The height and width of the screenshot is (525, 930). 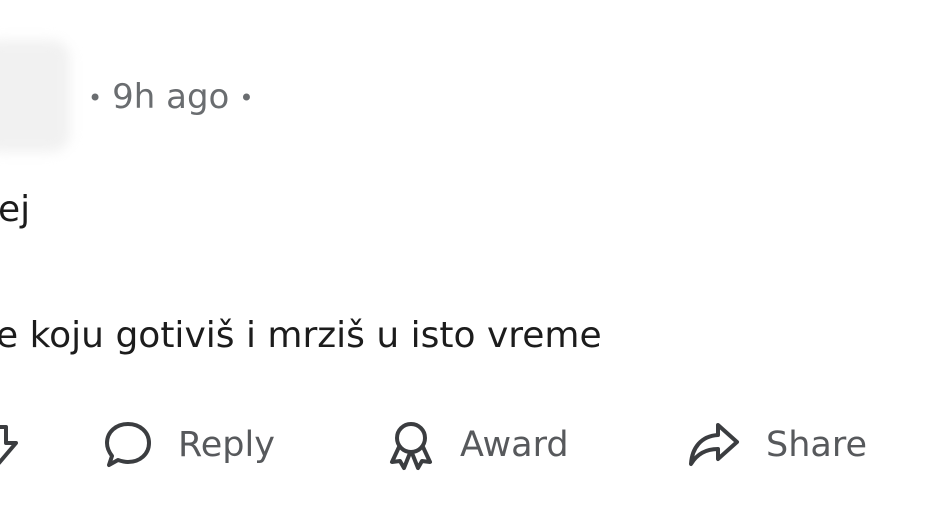 What do you see at coordinates (817, 445) in the screenshot?
I see `share-label: Share` at bounding box center [817, 445].